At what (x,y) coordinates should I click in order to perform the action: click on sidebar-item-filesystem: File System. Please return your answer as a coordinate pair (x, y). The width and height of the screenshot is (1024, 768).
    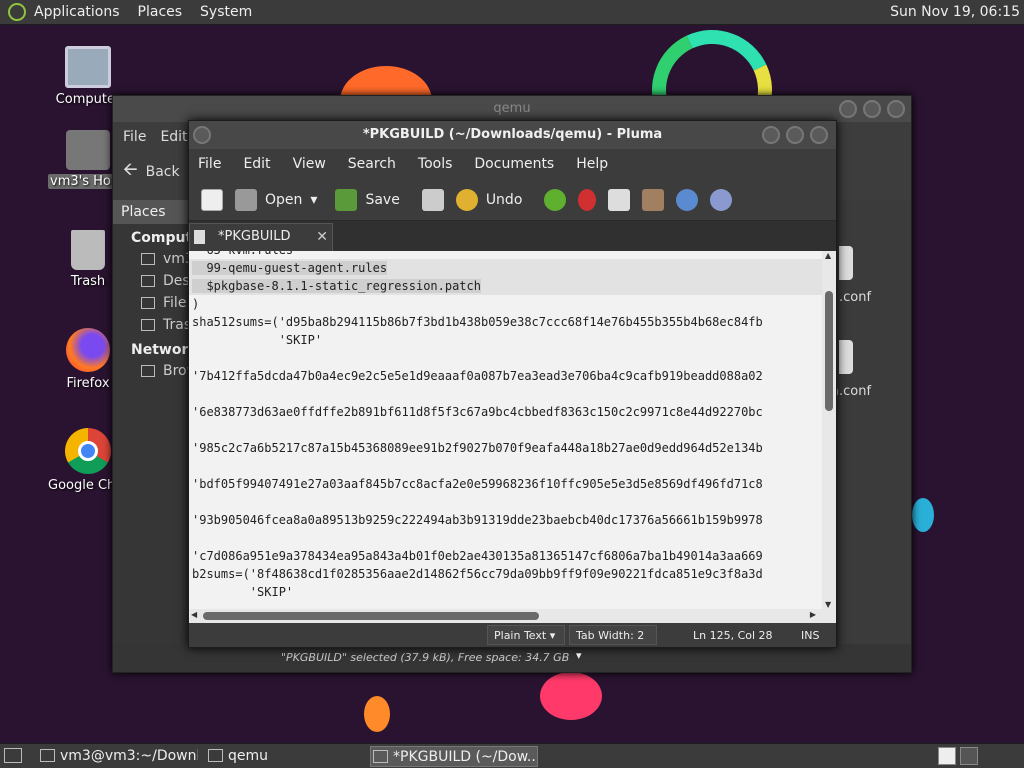
    Looking at the image, I should click on (178, 303).